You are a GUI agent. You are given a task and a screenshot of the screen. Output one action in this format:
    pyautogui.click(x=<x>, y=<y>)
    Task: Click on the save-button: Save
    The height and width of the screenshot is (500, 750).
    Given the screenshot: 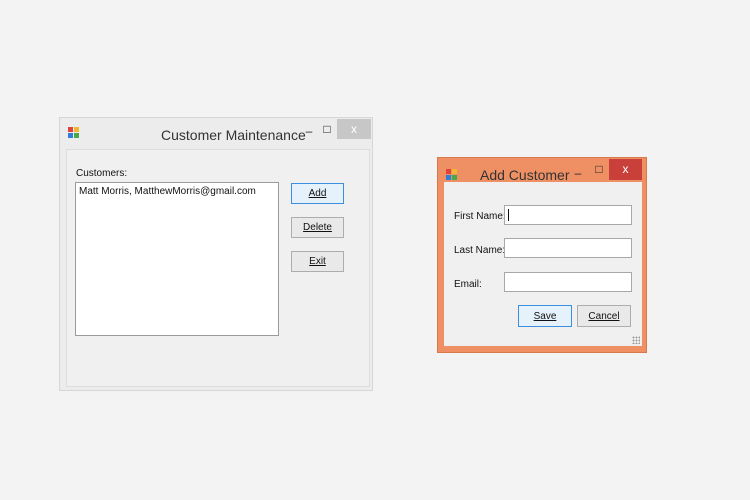 What is the action you would take?
    pyautogui.click(x=545, y=316)
    